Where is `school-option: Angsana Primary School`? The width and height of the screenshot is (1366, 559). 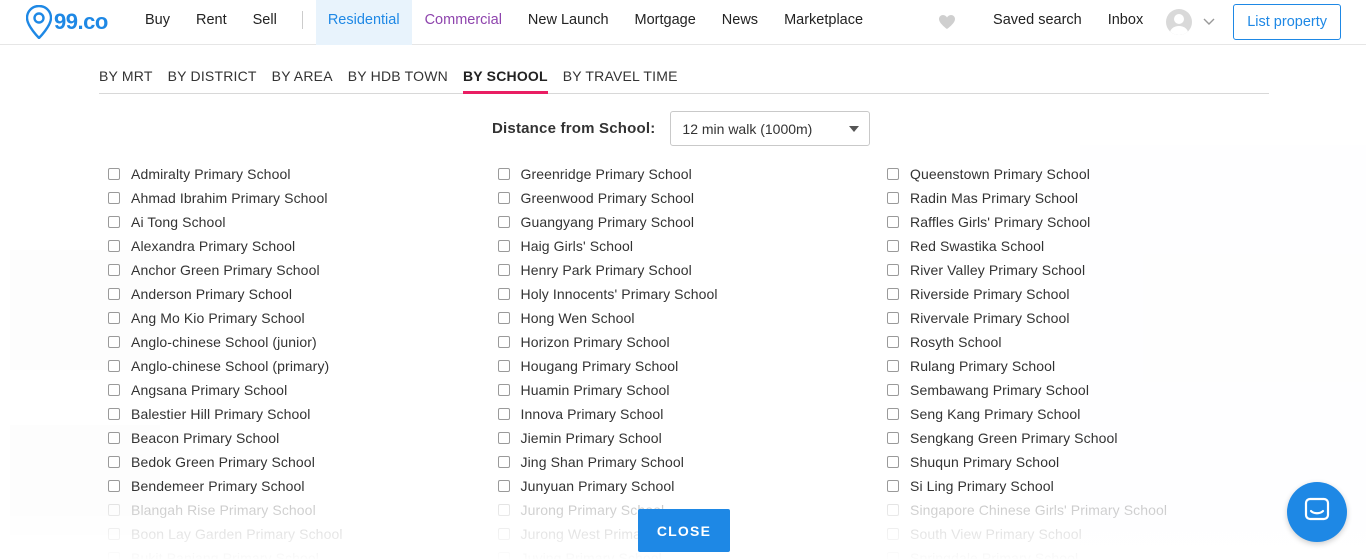
school-option: Angsana Primary School is located at coordinates (303, 390).